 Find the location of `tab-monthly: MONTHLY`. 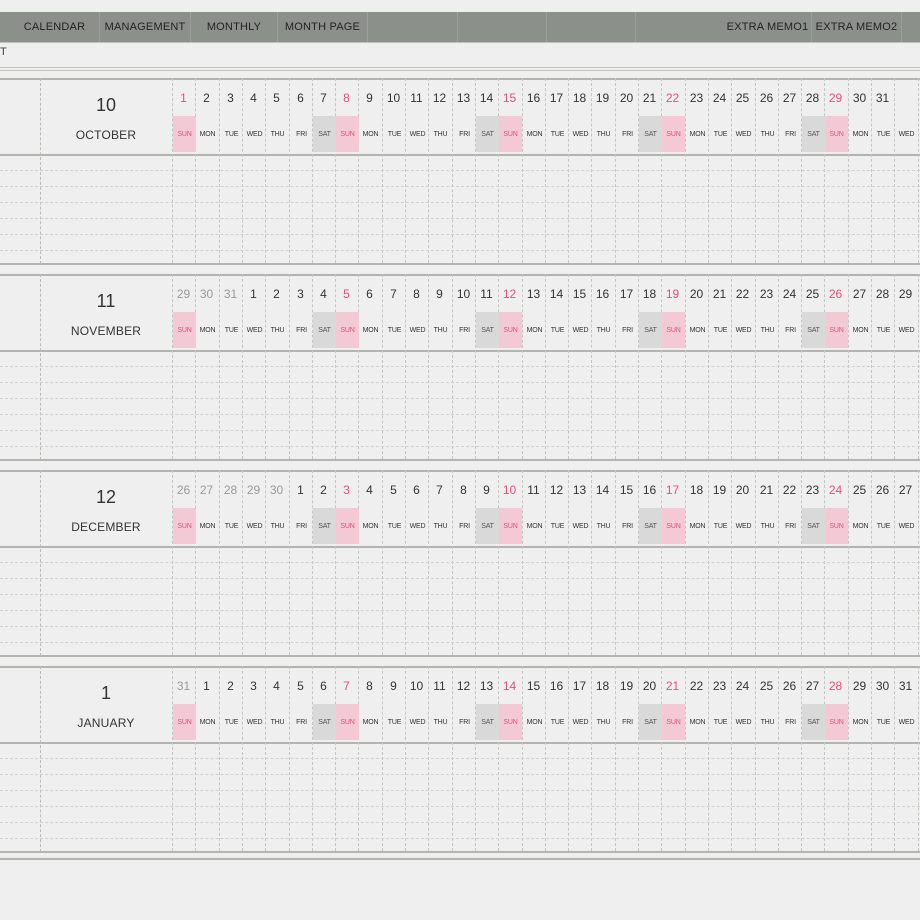

tab-monthly: MONTHLY is located at coordinates (234, 27).